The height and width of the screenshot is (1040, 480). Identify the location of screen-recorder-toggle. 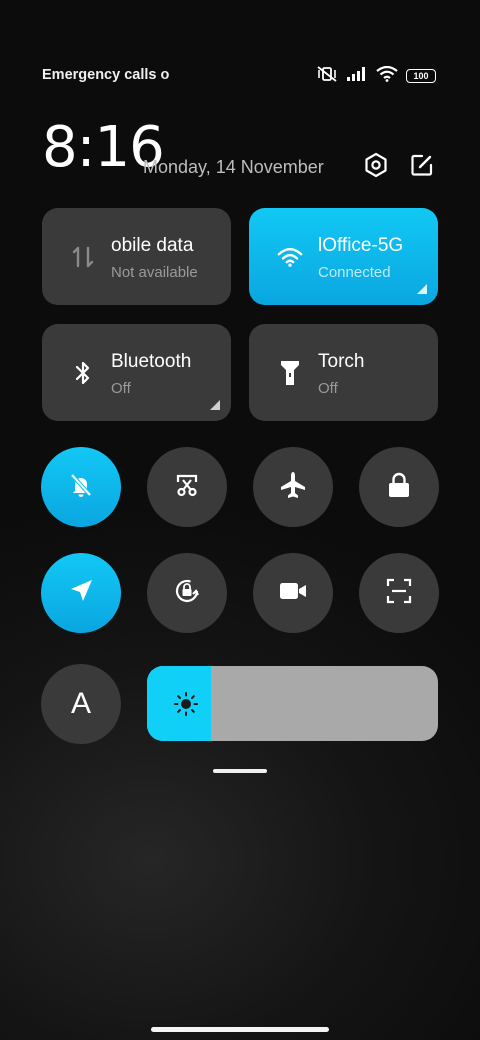
(293, 593).